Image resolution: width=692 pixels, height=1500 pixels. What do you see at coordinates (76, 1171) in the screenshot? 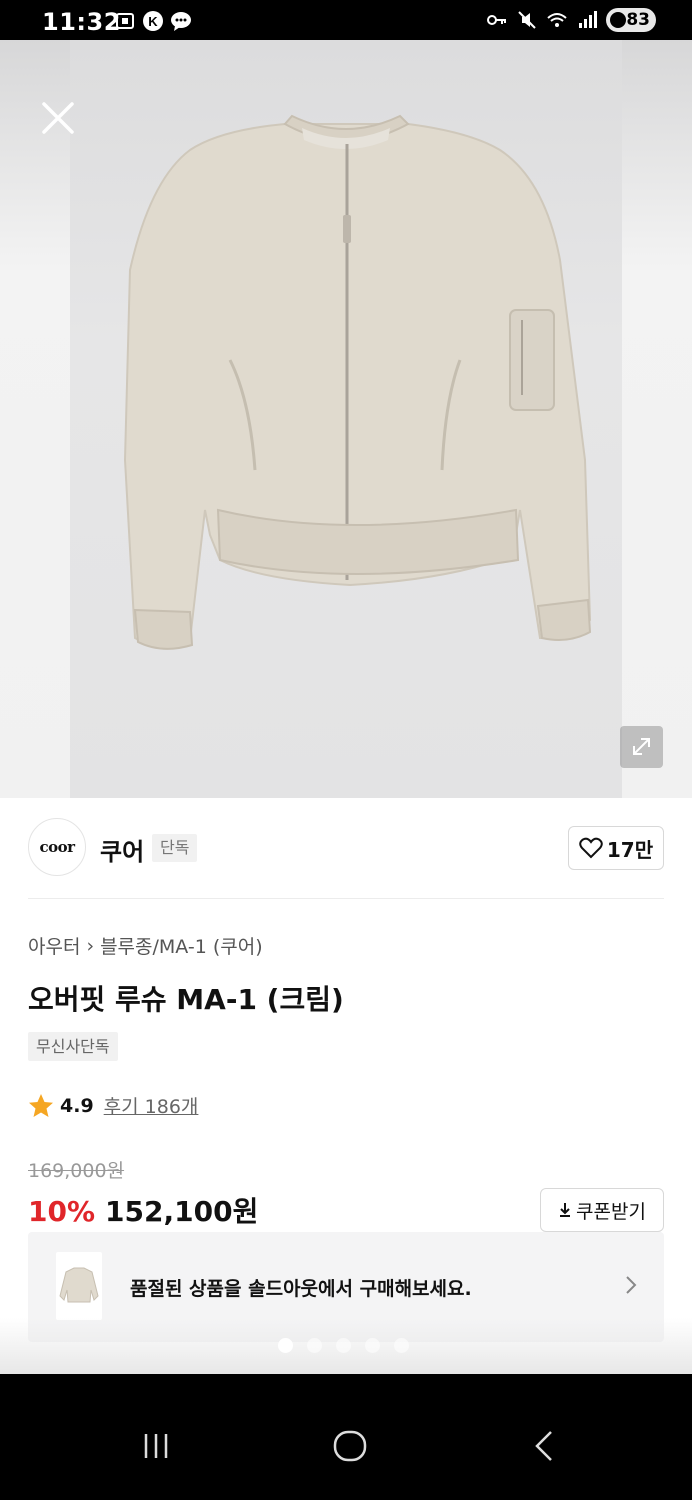
I see `original-price: 169,000원` at bounding box center [76, 1171].